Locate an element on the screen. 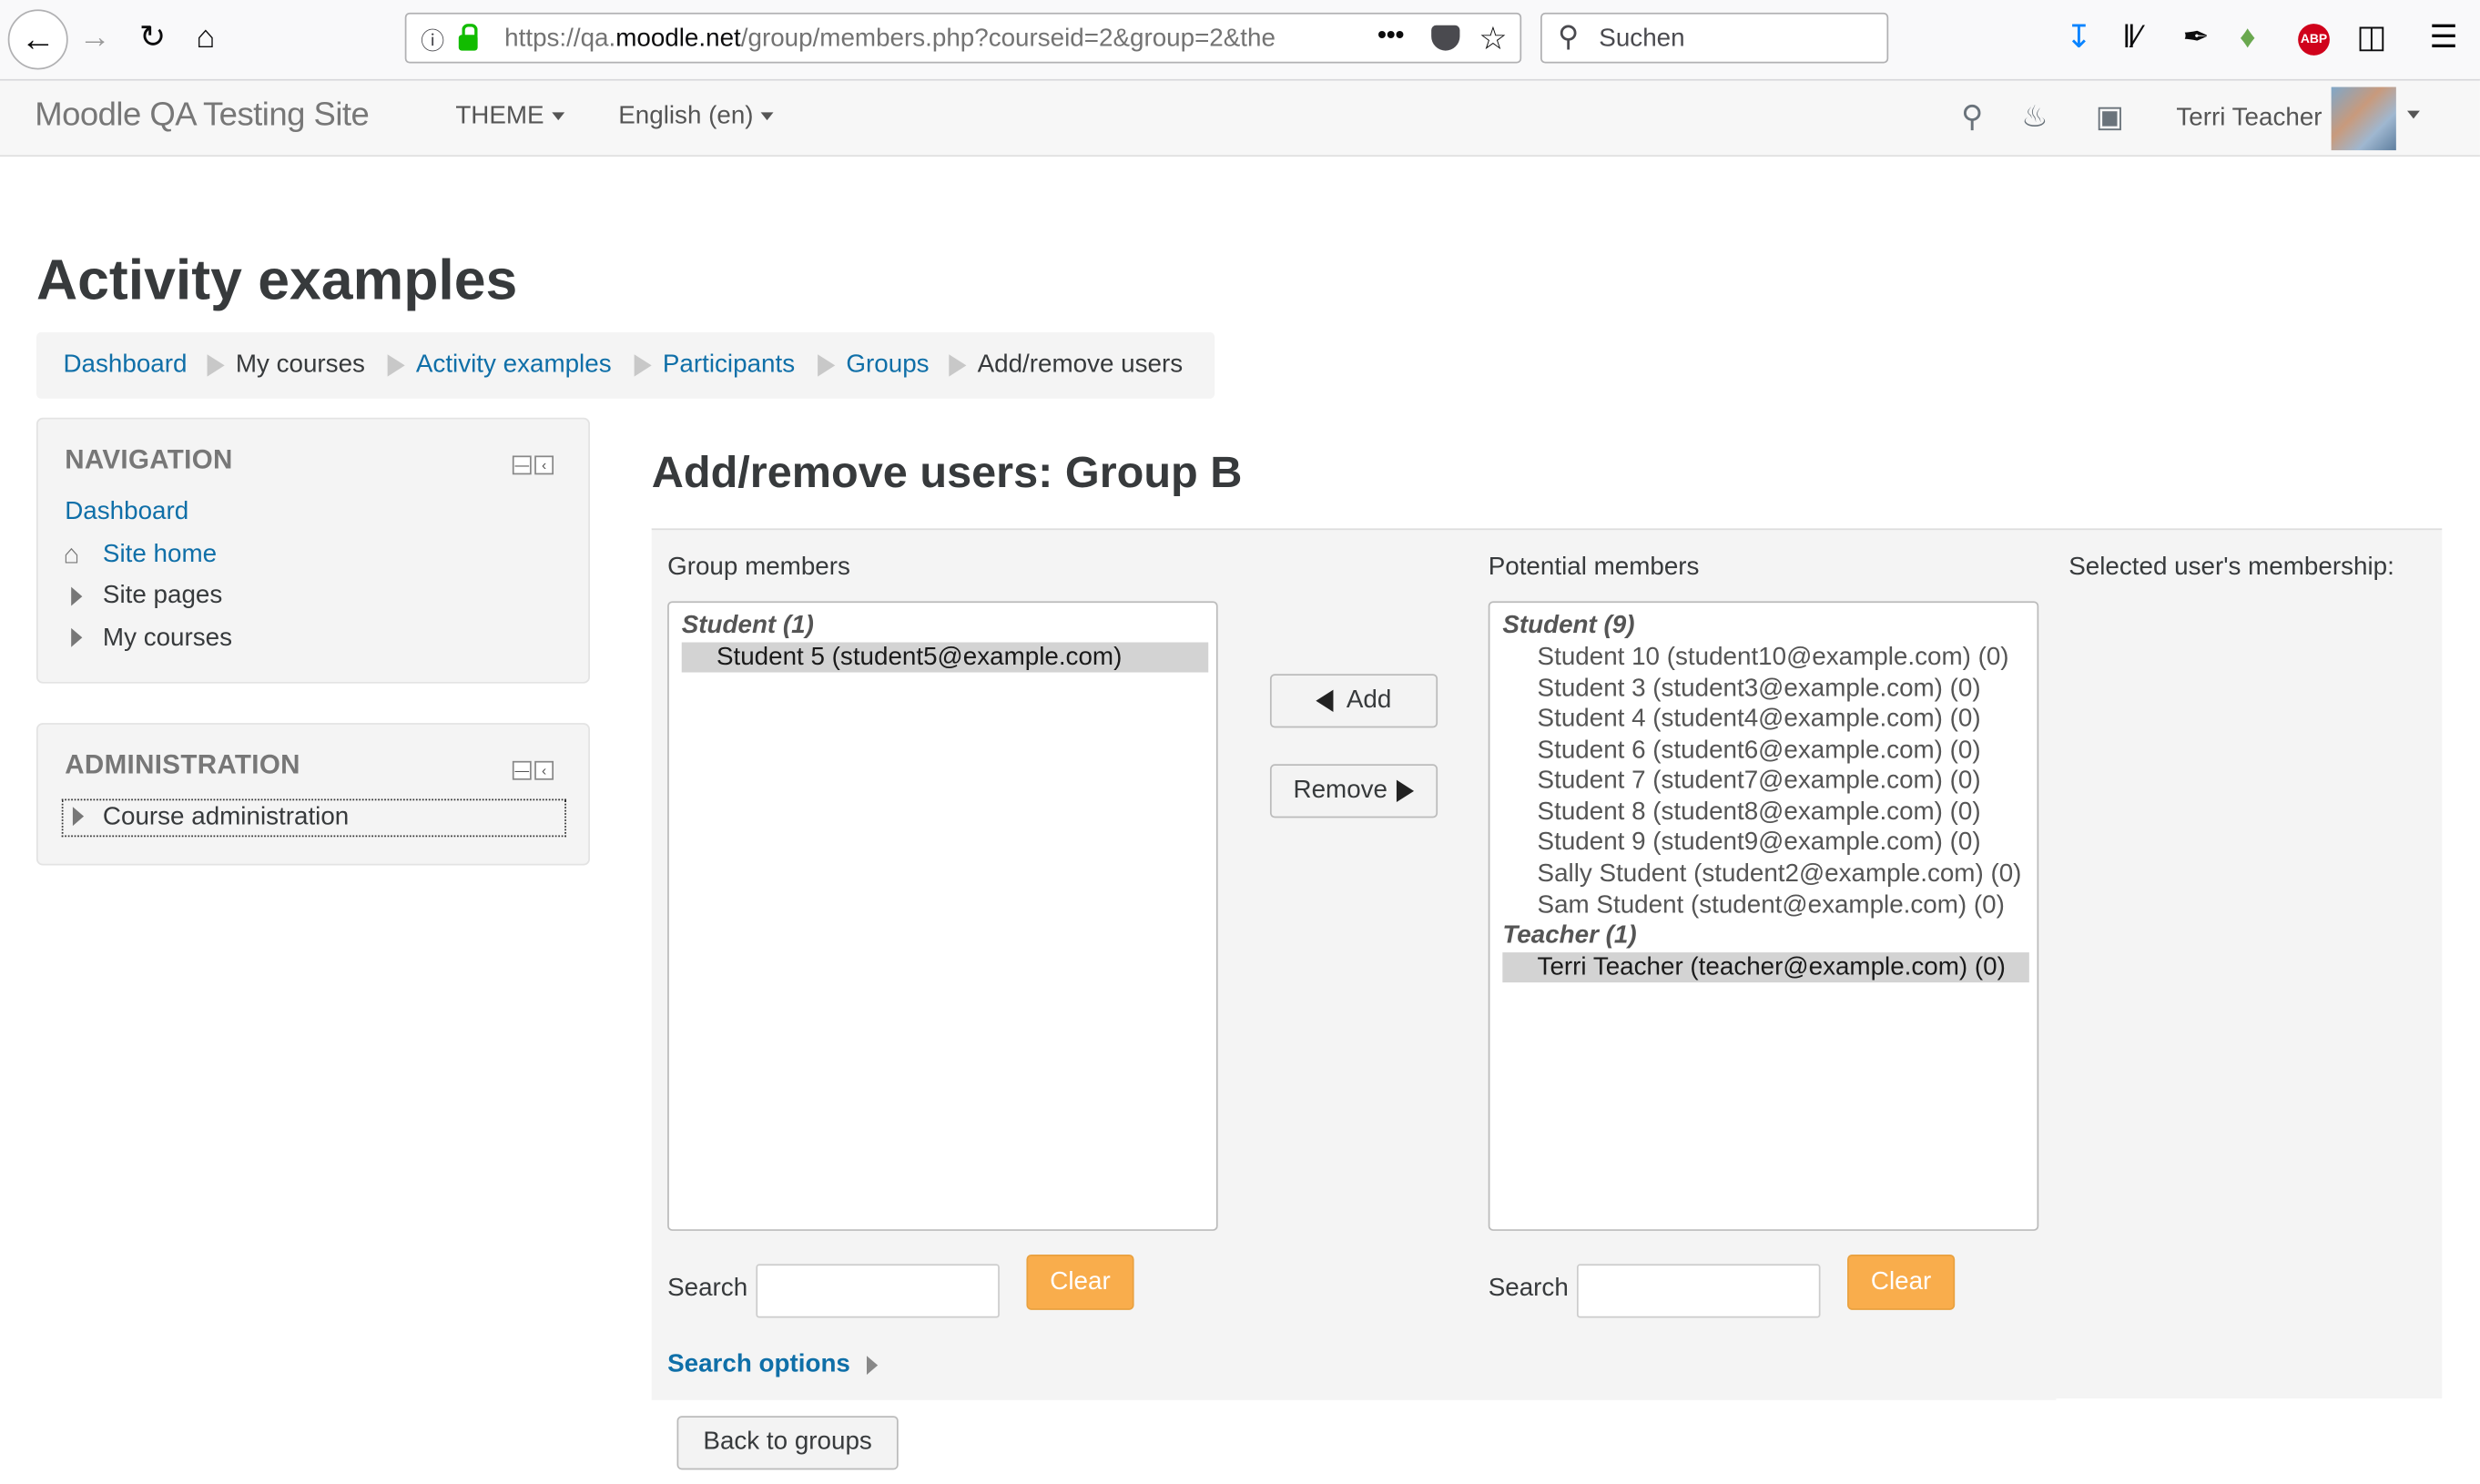 This screenshot has width=2480, height=1484. potential-members-search-input is located at coordinates (1698, 1291).